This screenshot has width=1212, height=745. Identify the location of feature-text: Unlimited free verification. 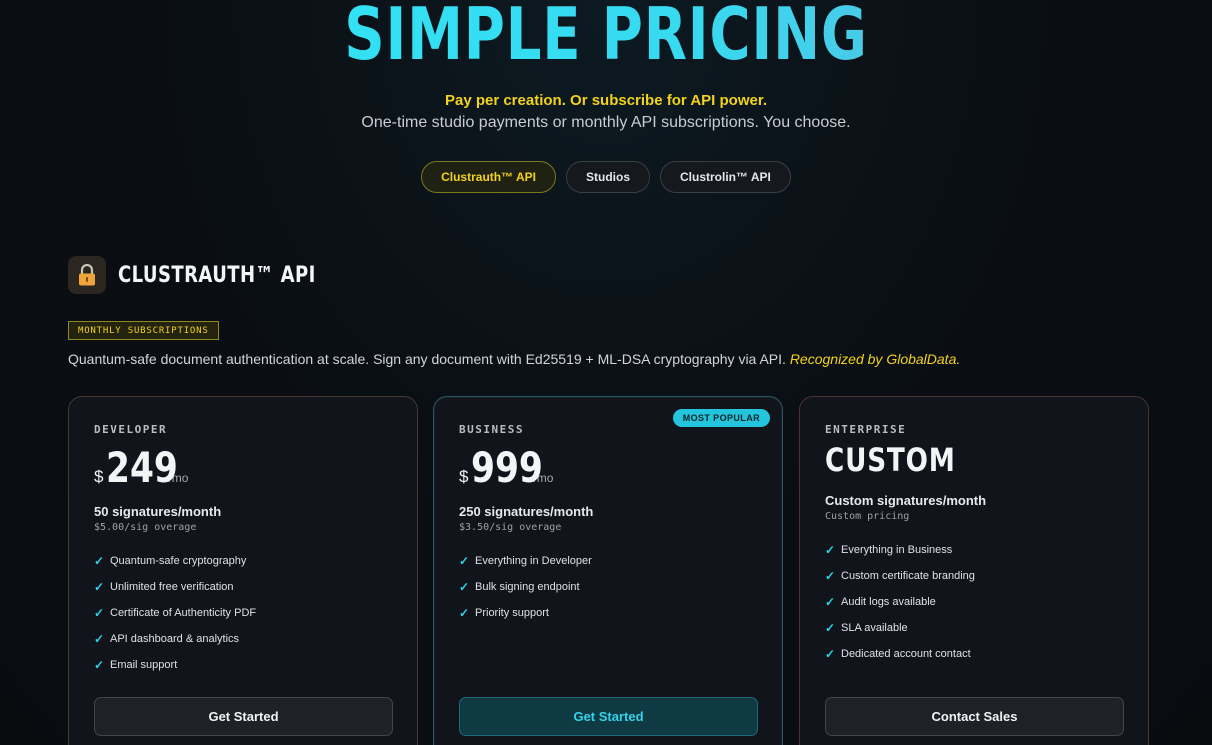
(172, 587).